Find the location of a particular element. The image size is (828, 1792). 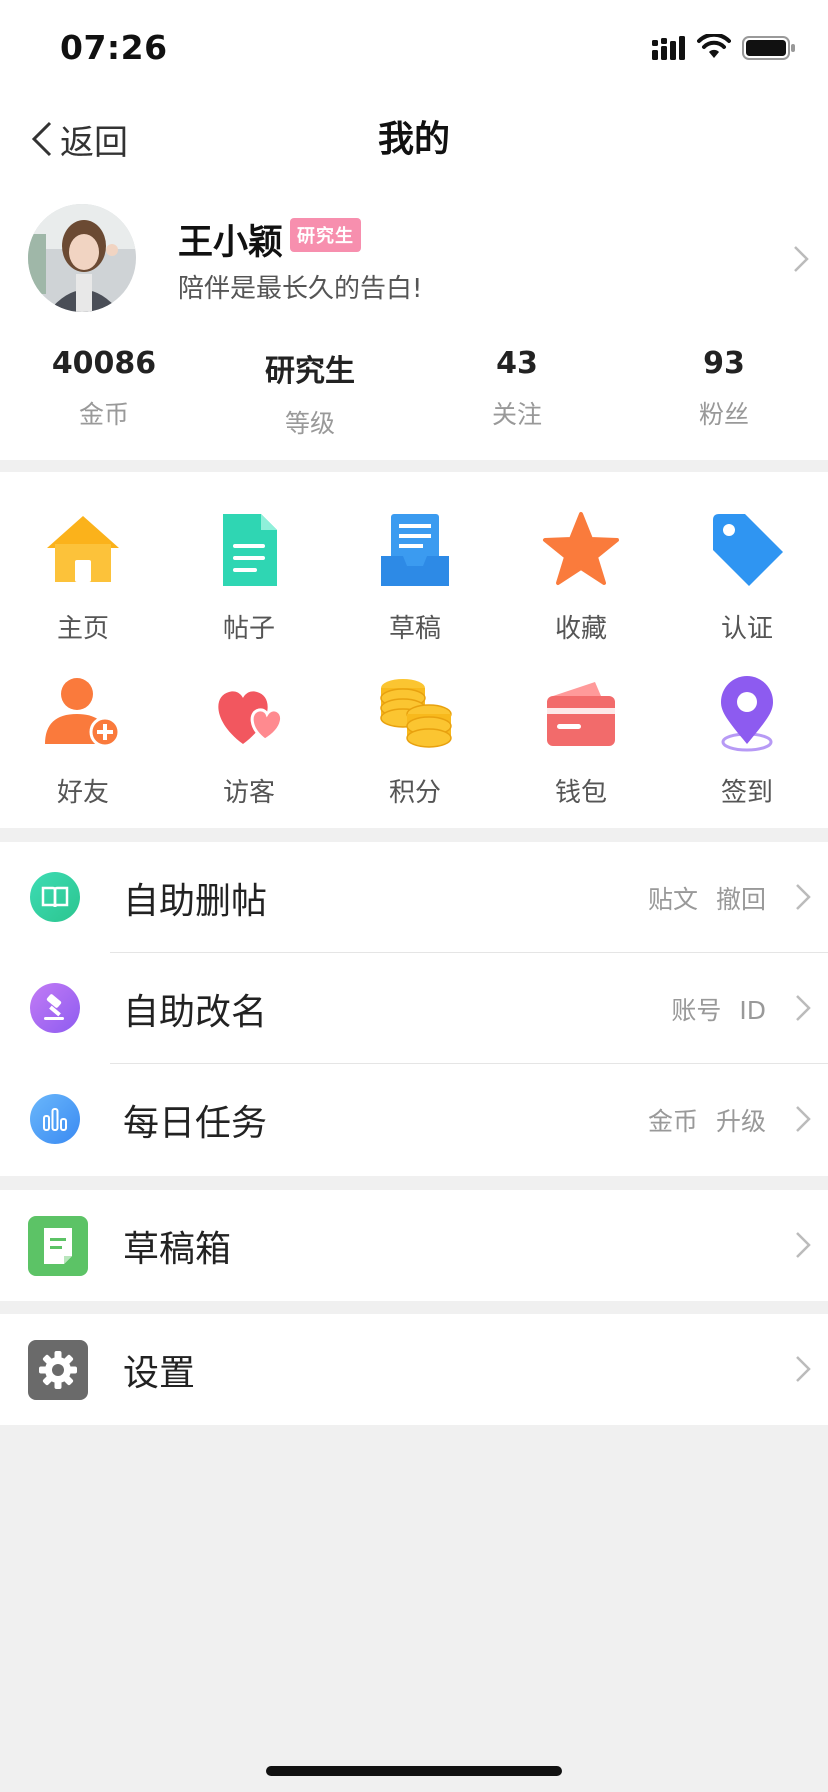

grid-label: 收藏 is located at coordinates (580, 629).